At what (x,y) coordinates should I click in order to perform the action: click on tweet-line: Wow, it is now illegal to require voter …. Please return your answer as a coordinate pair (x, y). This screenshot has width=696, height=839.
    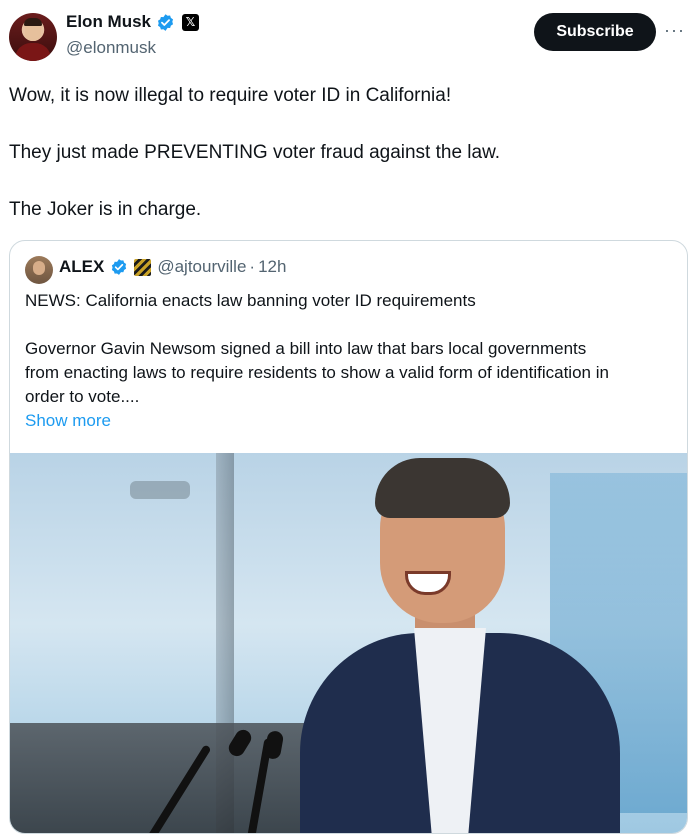
    Looking at the image, I should click on (230, 95).